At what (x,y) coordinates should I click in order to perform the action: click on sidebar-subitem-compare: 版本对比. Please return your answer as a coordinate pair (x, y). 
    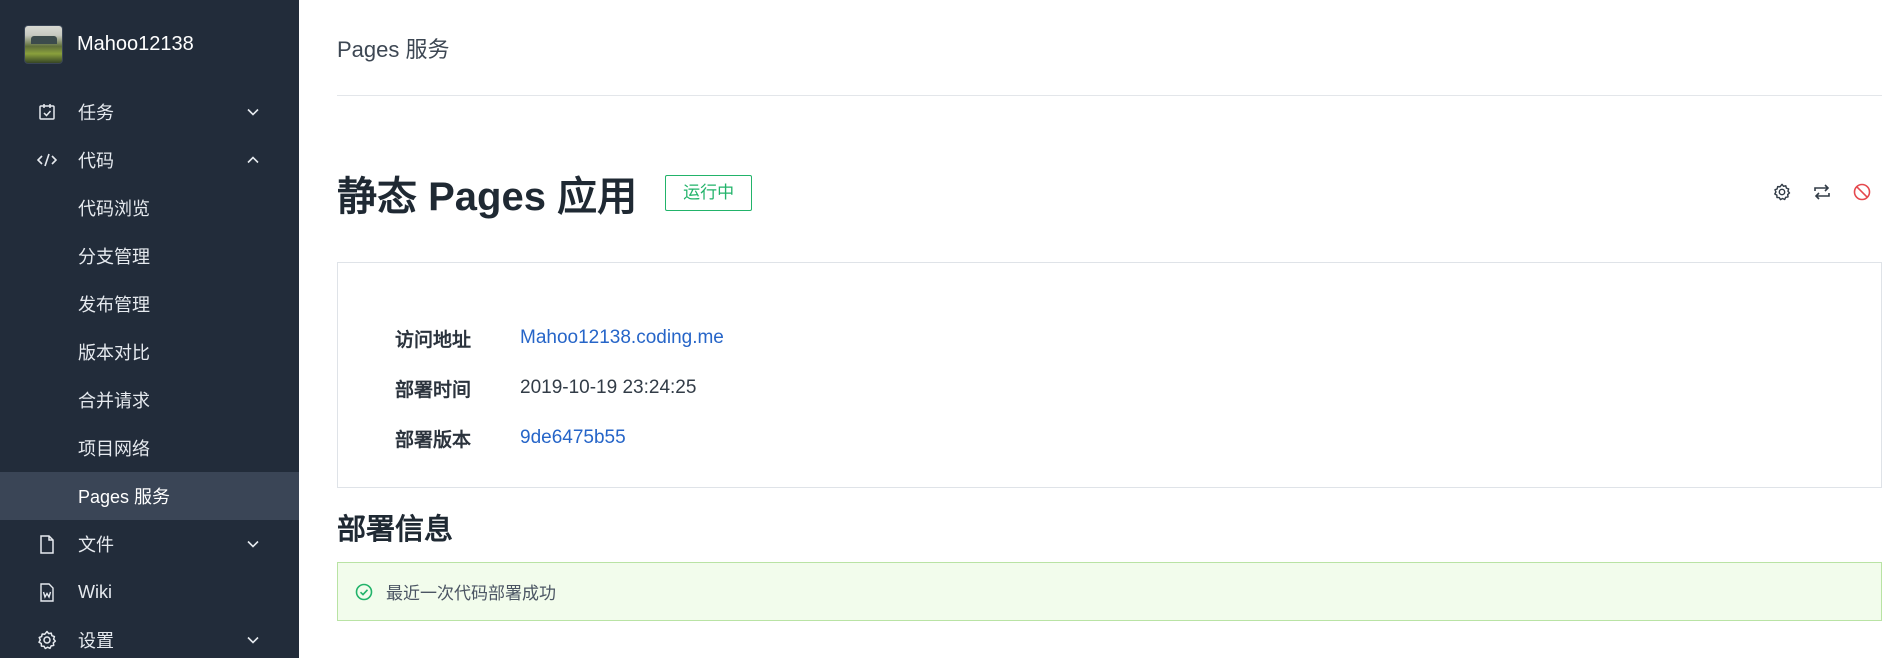
    Looking at the image, I should click on (149, 352).